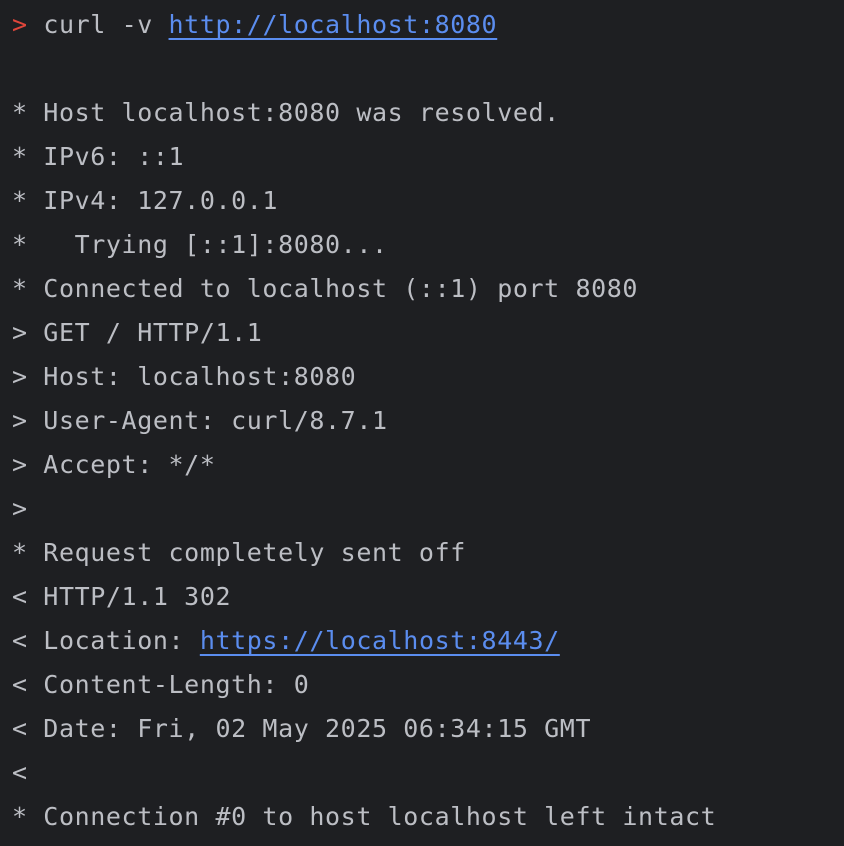 This screenshot has width=844, height=846. I want to click on prompt-symbol: >, so click(20, 24).